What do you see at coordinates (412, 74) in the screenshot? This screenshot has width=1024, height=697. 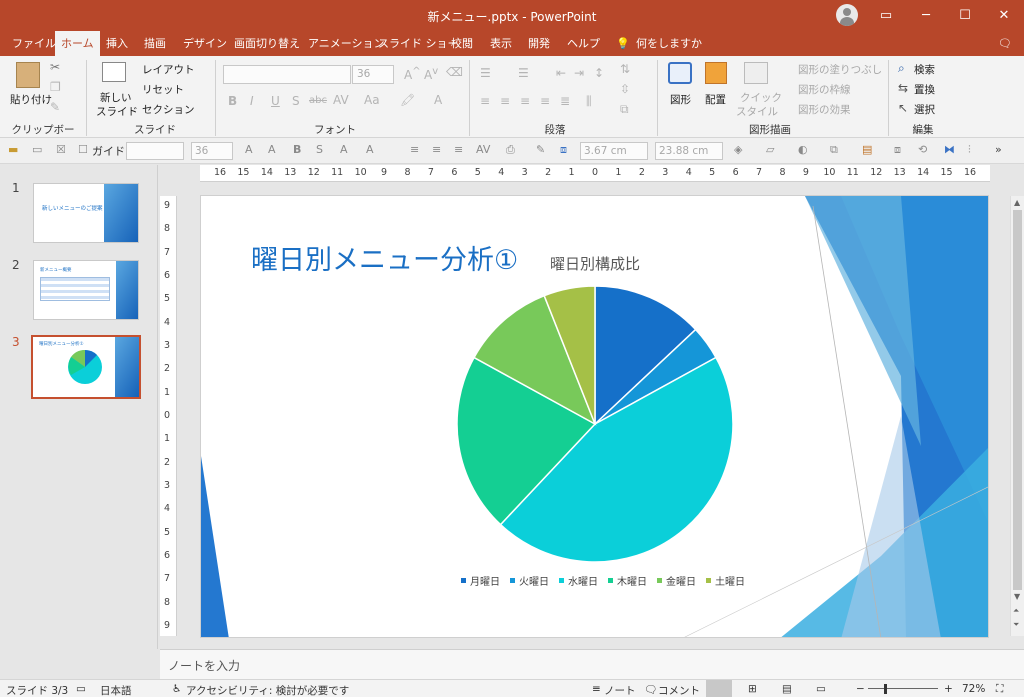 I see `increase-font-icon: A^` at bounding box center [412, 74].